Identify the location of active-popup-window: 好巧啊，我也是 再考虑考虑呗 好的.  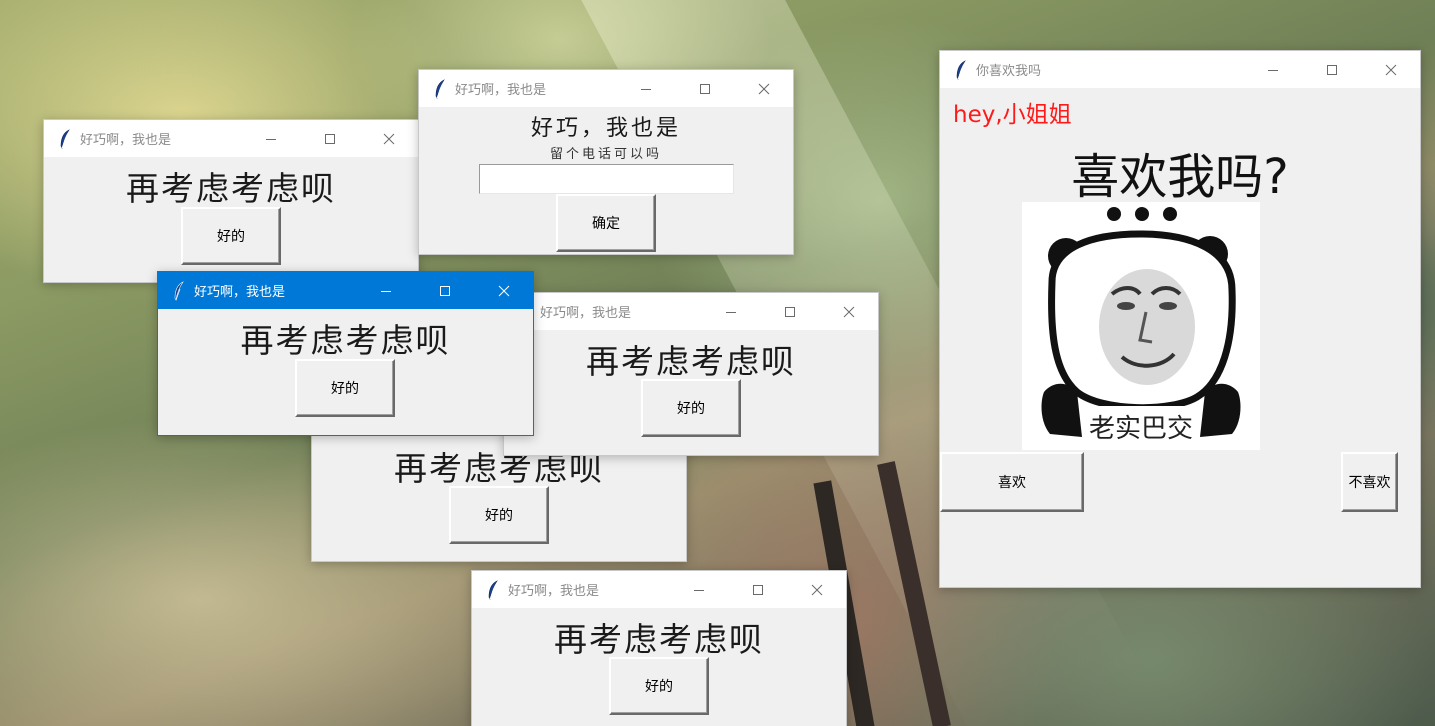
(345, 353).